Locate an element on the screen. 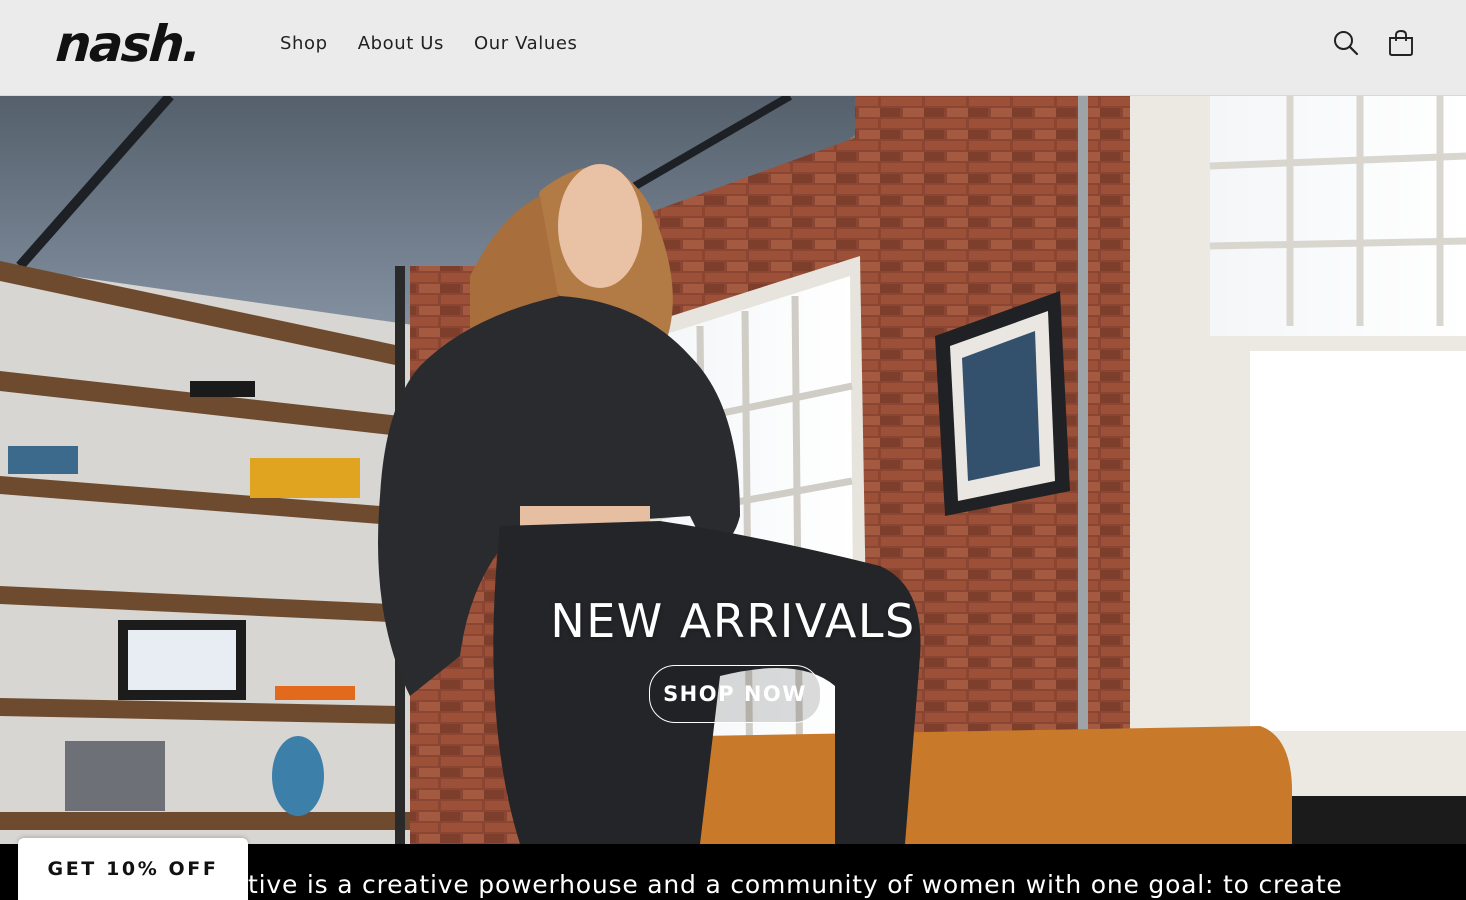  cart-icon is located at coordinates (1401, 43).